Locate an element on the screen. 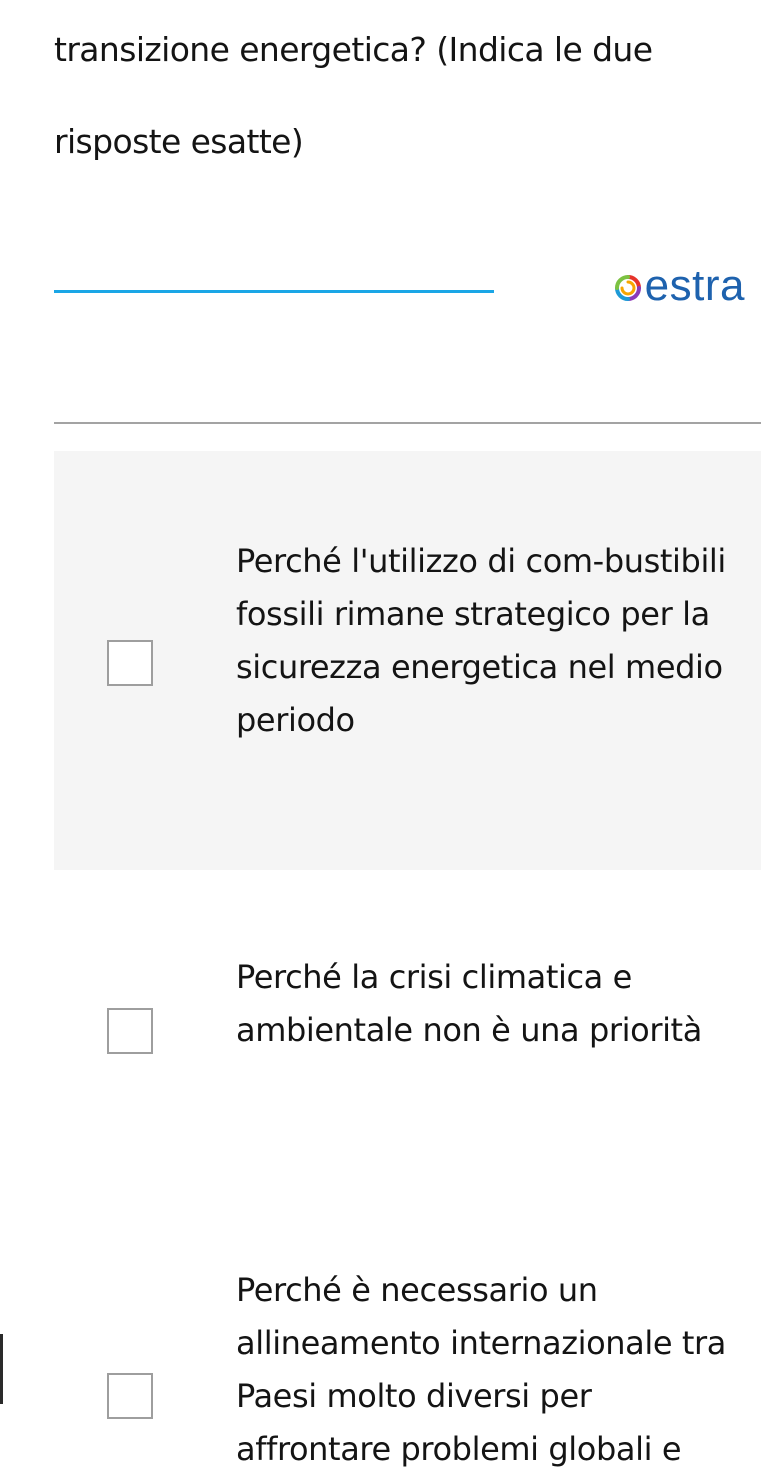 The image size is (761, 1476). brand-accent-line is located at coordinates (274, 291).